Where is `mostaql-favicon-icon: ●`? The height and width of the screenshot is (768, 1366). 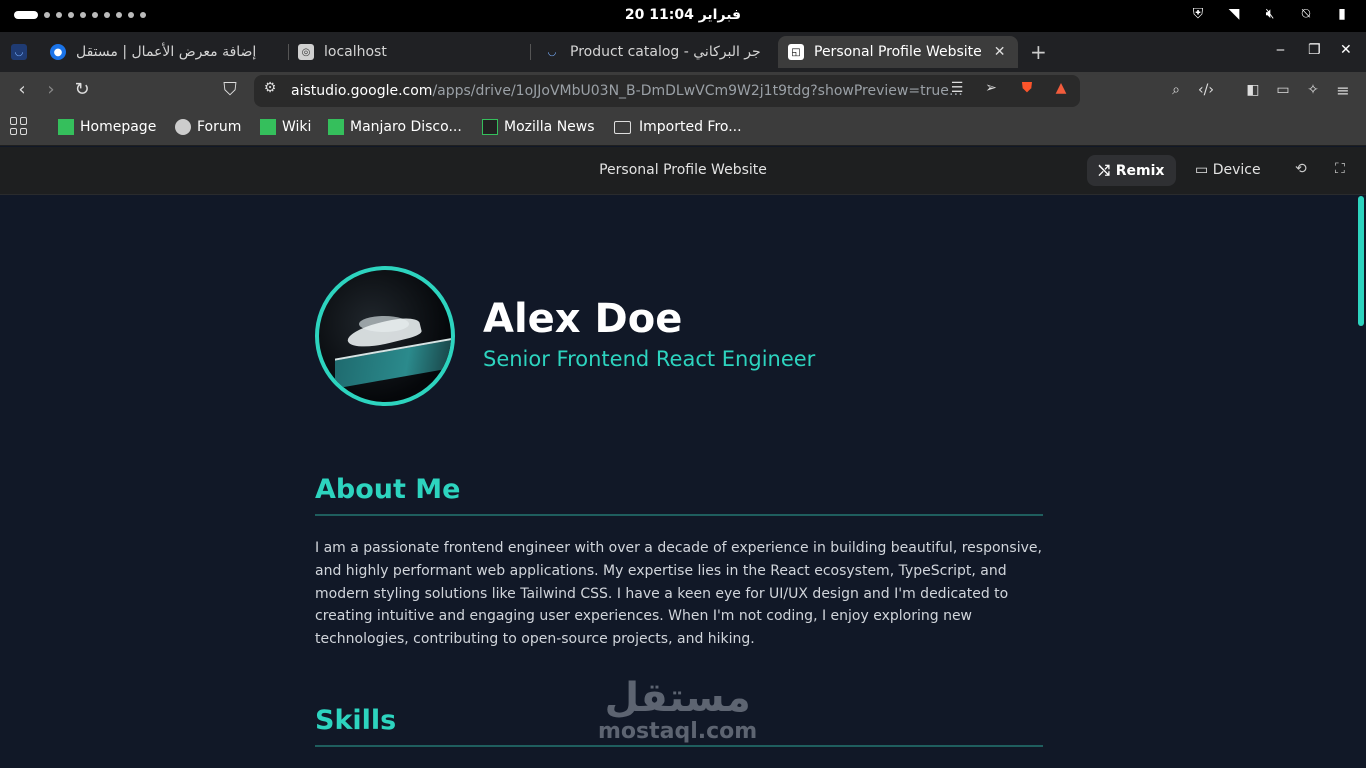
mostaql-favicon-icon: ● is located at coordinates (58, 52).